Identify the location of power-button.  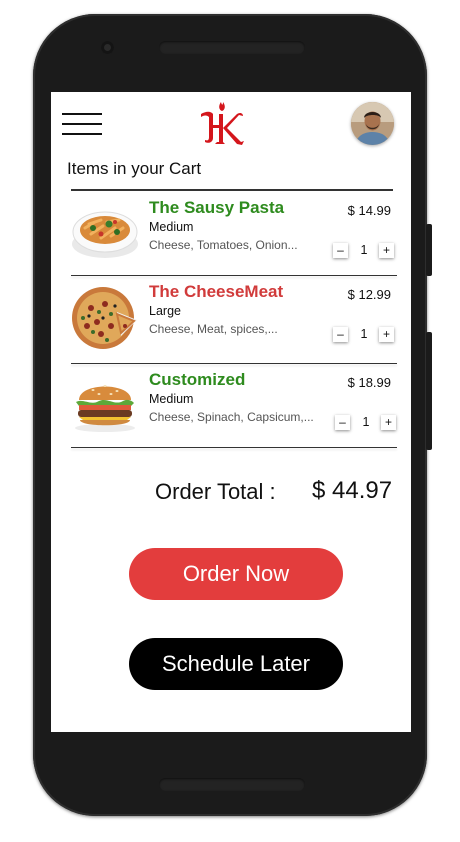
(429, 250).